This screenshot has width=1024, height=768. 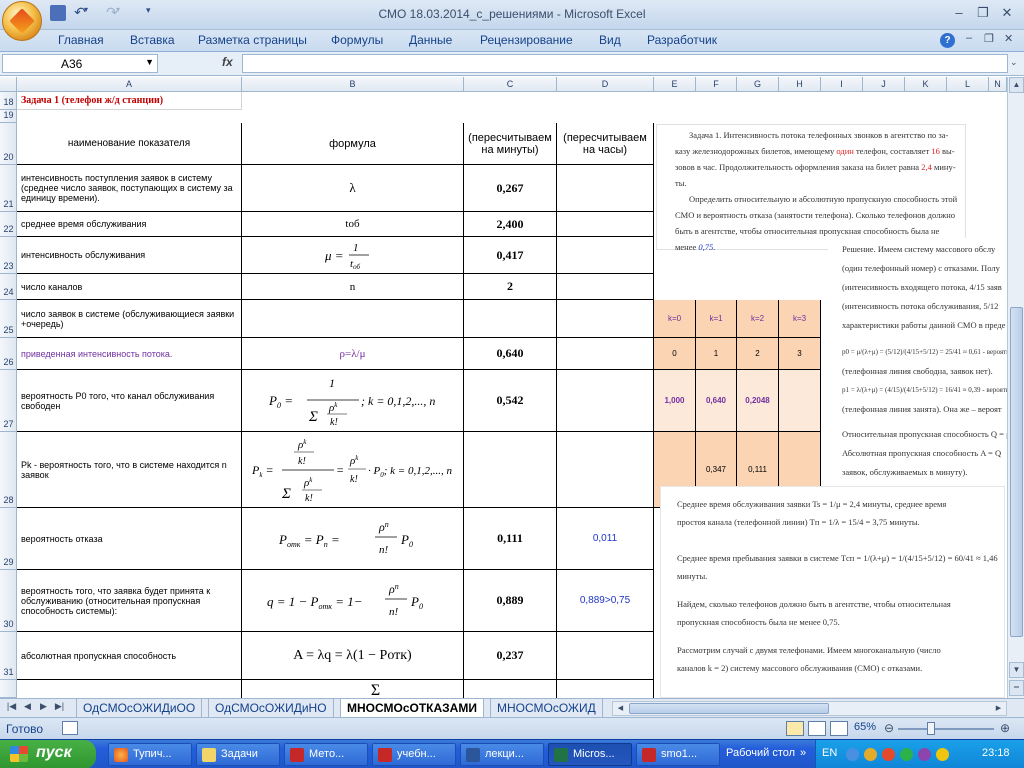 I want to click on table-row-formula: Pотк = Pn = ρn n! P0, so click(x=353, y=539).